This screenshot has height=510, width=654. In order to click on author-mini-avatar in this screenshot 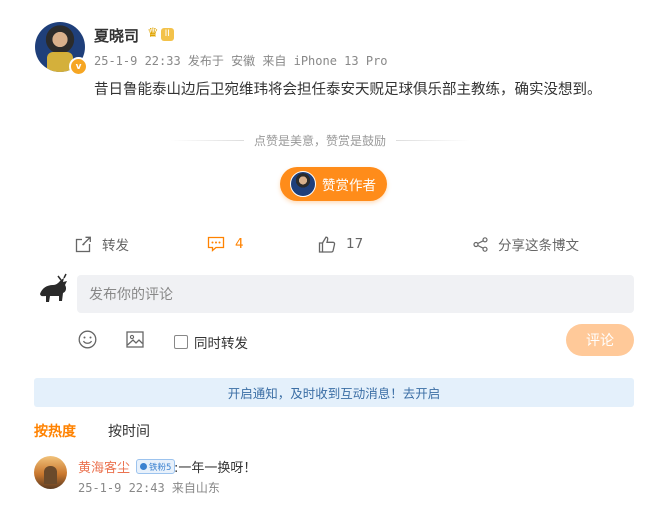, I will do `click(303, 184)`.